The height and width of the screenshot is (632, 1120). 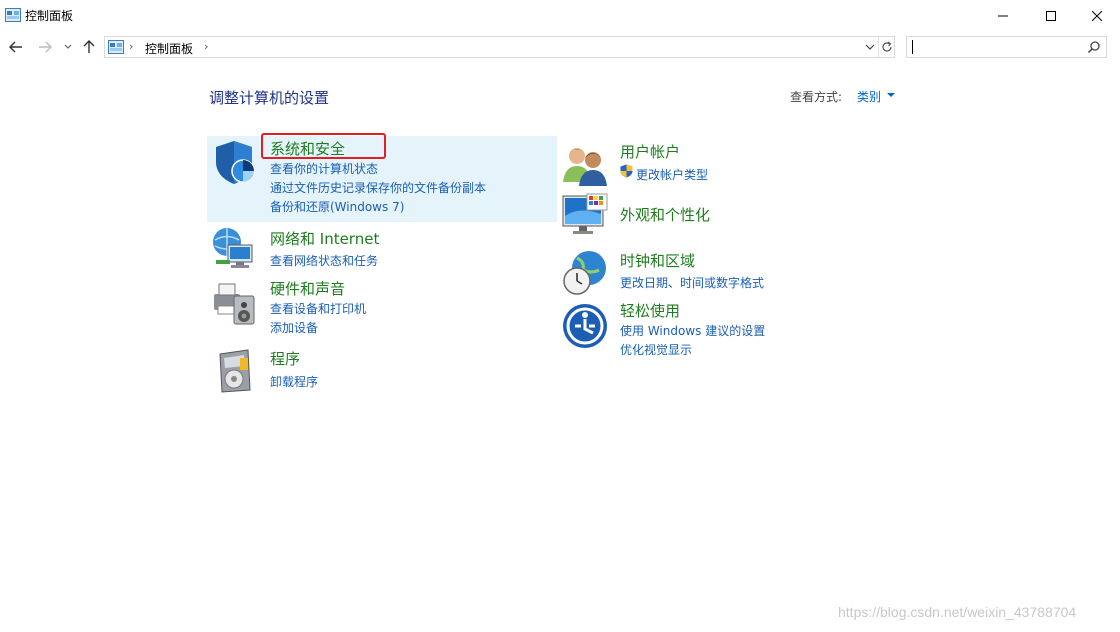 I want to click on minimize-button, so click(x=1003, y=16).